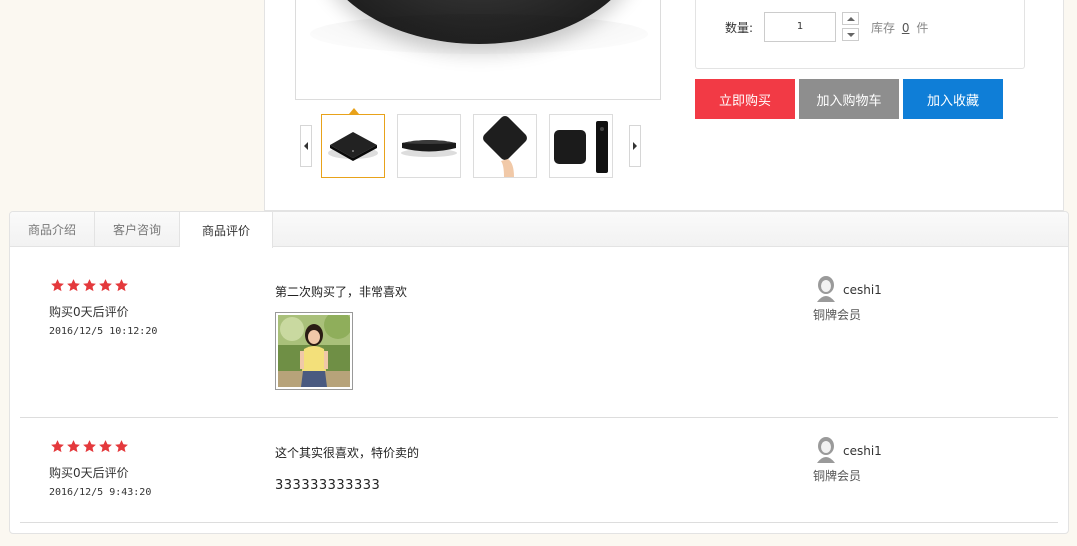 Image resolution: width=1077 pixels, height=546 pixels. Describe the element at coordinates (347, 453) in the screenshot. I see `review-content: 这个其实很喜欢，特价卖的` at that location.